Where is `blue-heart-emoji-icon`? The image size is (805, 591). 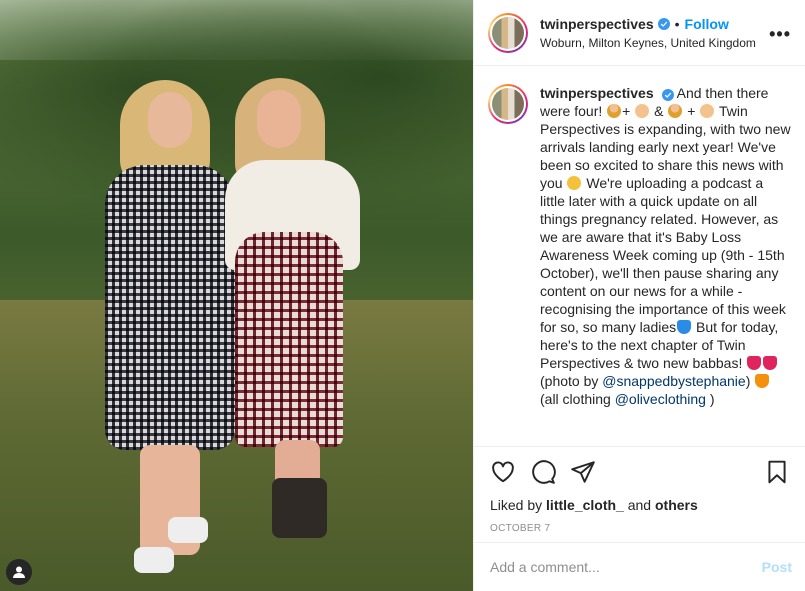
blue-heart-emoji-icon is located at coordinates (684, 327).